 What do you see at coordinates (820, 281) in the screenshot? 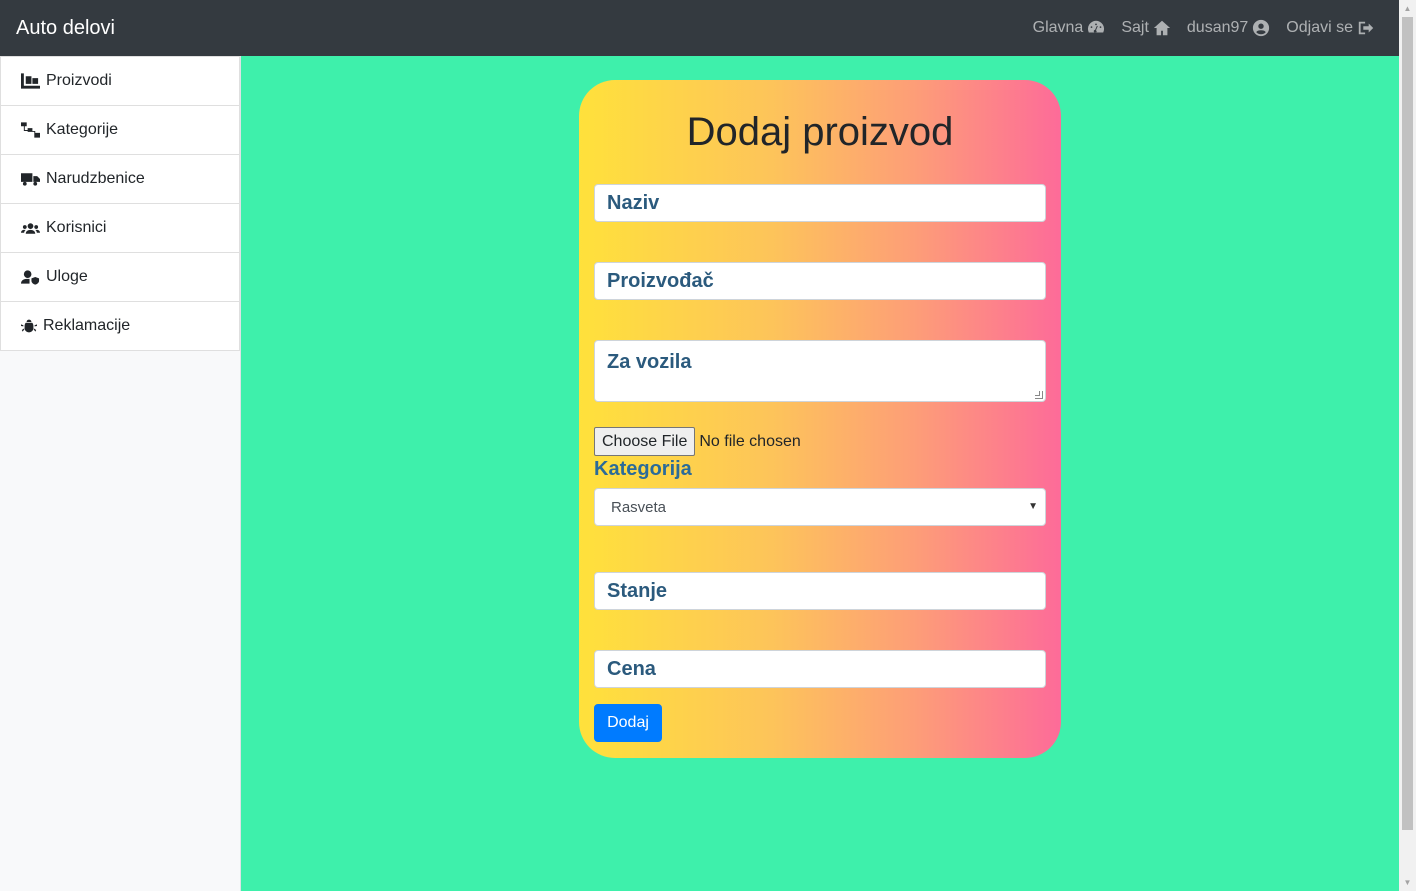
I see `proizvodjac-input: Proizvođač` at bounding box center [820, 281].